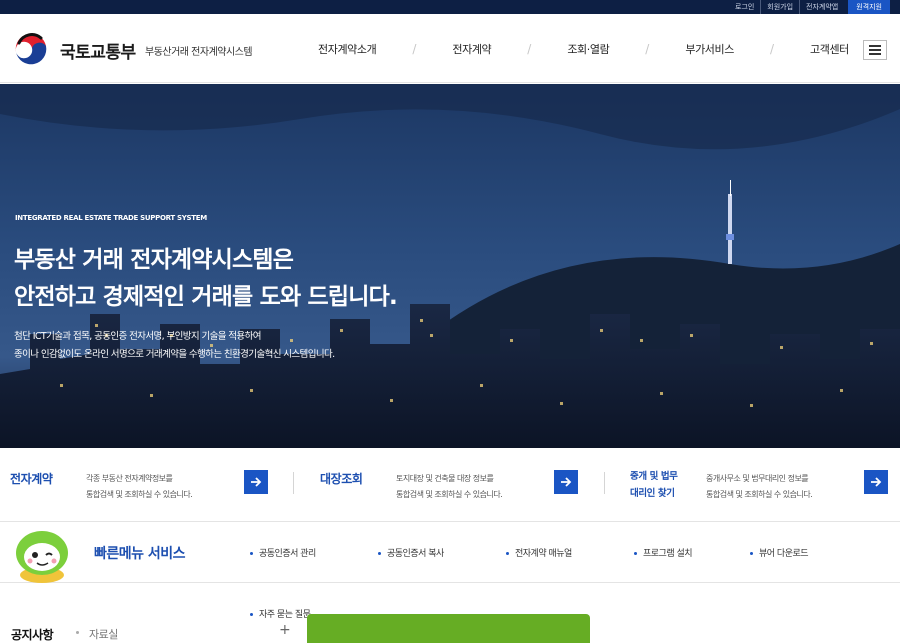  Describe the element at coordinates (32, 634) in the screenshot. I see `tab-notice: 공지사항` at that location.